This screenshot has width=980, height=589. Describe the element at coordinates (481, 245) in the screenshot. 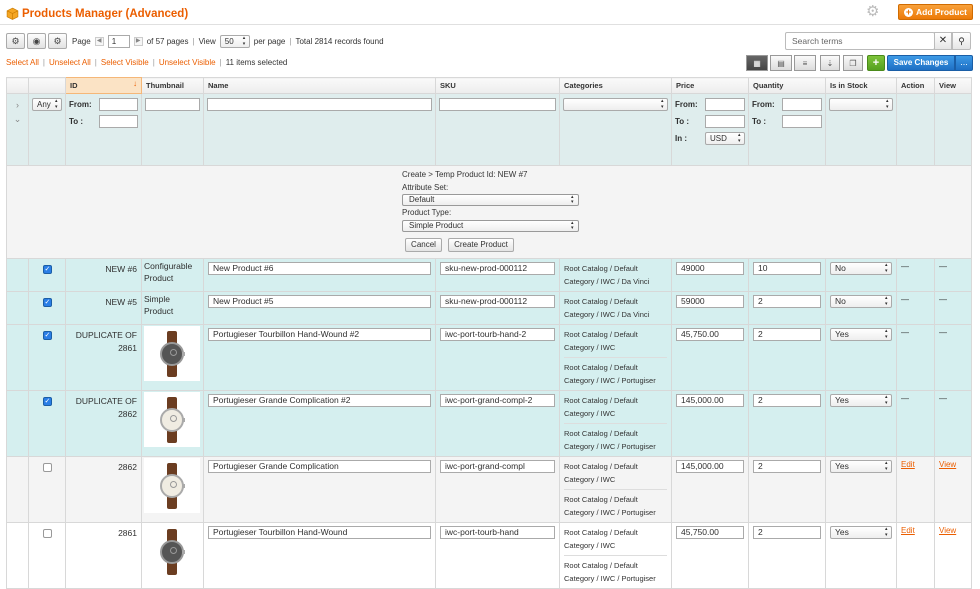

I see `create-product-button: Create Product` at that location.